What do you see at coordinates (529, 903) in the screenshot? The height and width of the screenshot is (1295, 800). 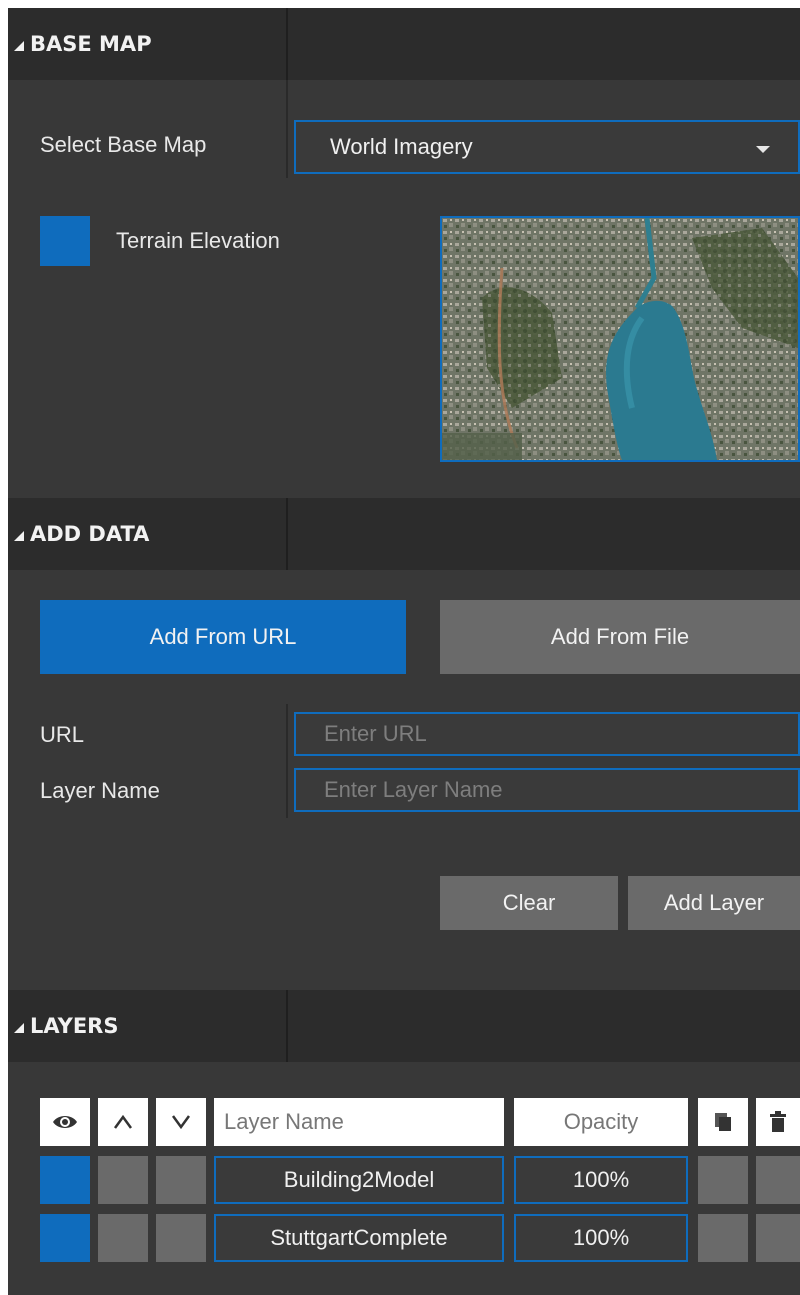 I see `clear-button: Clear` at bounding box center [529, 903].